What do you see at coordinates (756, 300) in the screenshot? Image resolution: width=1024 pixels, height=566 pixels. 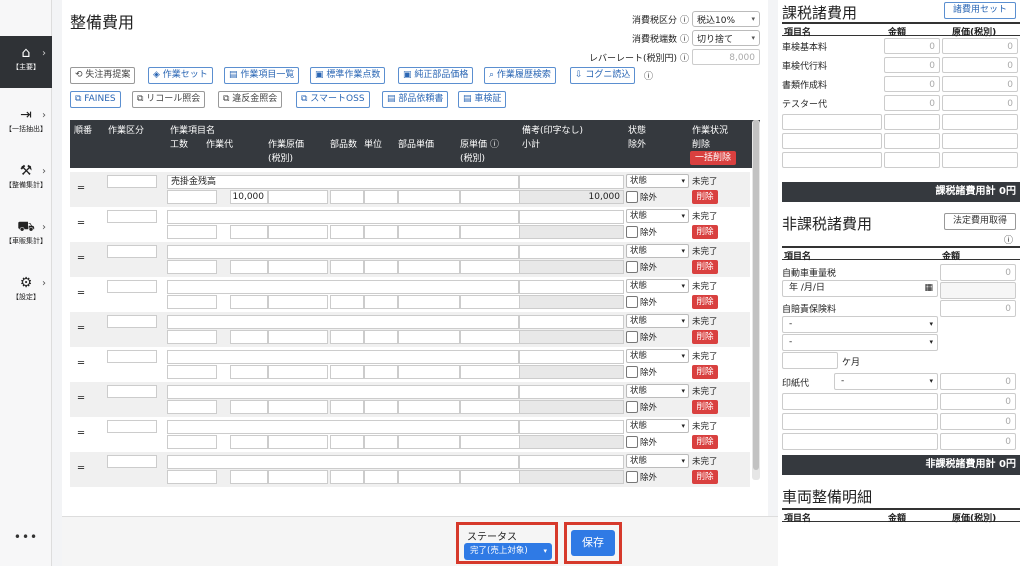 I see `table-scrollbar` at bounding box center [756, 300].